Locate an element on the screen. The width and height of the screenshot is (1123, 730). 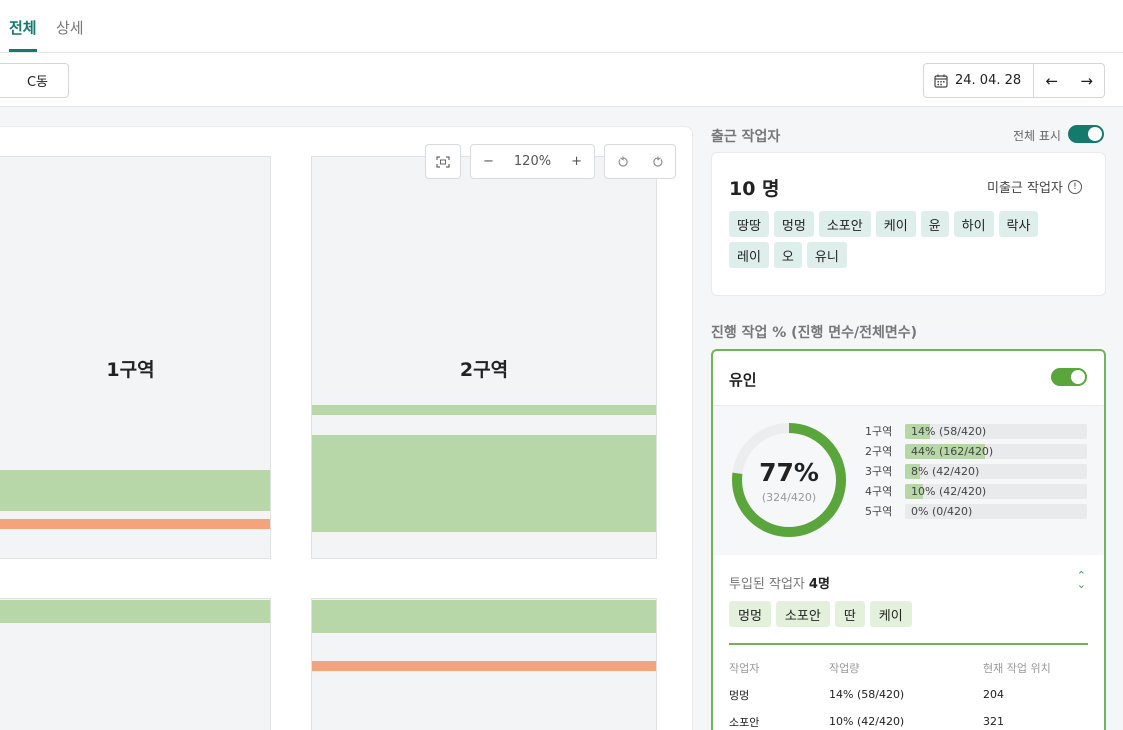
zone-progress-bar: 44% (162/420) is located at coordinates (996, 451).